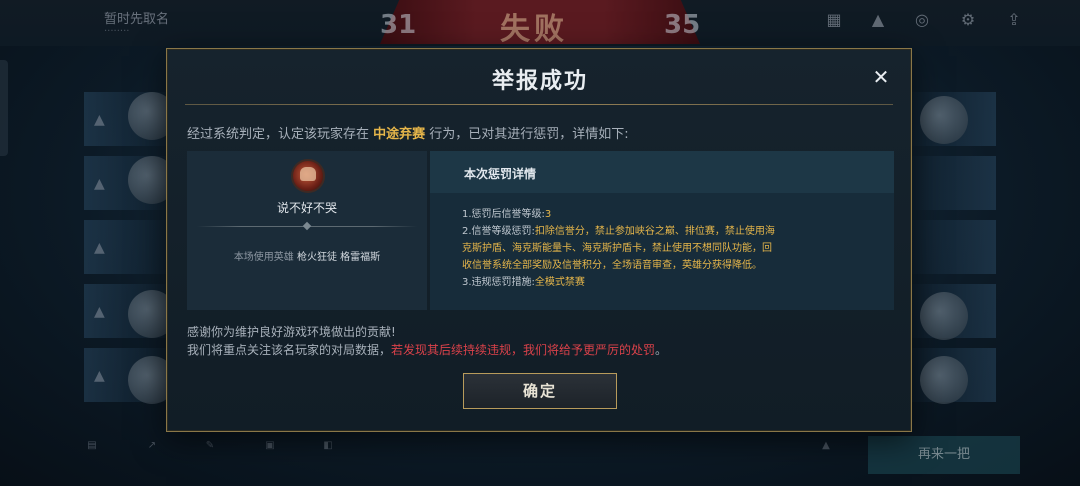 The image size is (1080, 486). I want to click on bottom-bar-button: ▲, so click(826, 456).